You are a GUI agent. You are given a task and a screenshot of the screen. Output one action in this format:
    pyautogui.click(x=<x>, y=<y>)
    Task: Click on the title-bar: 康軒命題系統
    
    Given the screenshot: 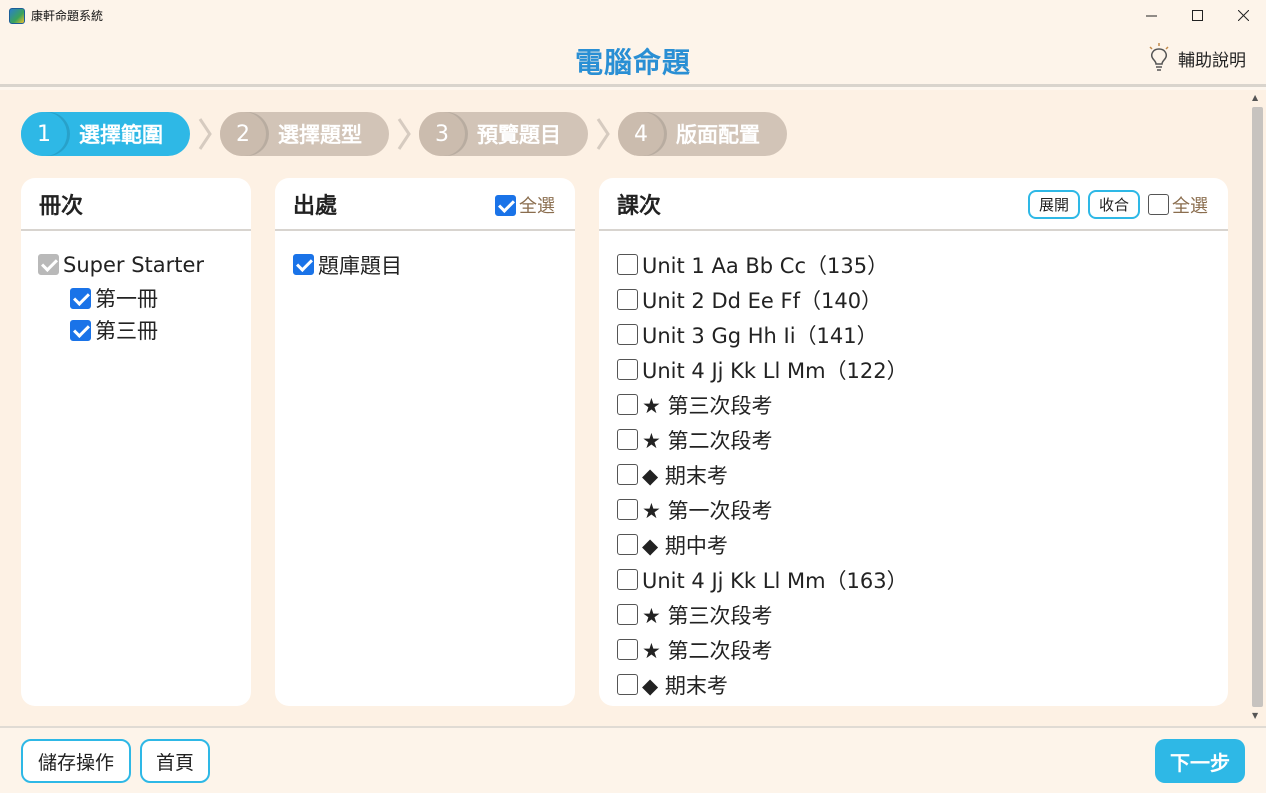 What is the action you would take?
    pyautogui.click(x=633, y=15)
    